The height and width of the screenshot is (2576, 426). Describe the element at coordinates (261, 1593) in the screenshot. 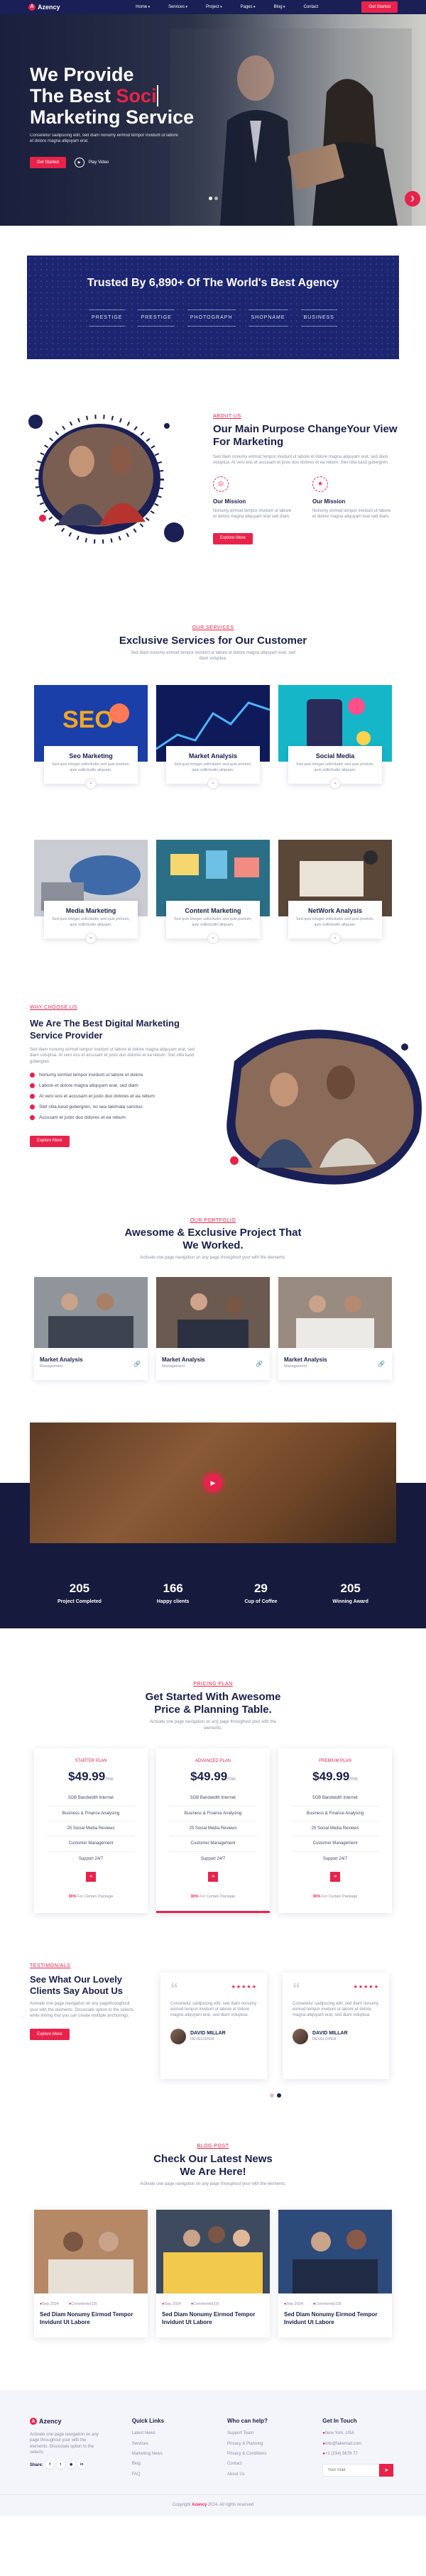

I see `stat-item: 29 Cup of Coffee` at that location.